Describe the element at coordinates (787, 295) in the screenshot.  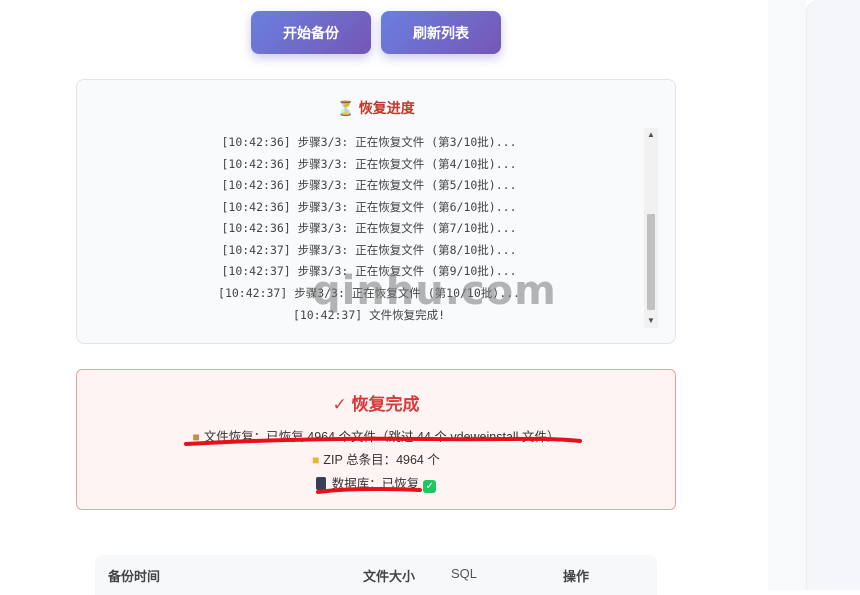
I see `page-gutter` at that location.